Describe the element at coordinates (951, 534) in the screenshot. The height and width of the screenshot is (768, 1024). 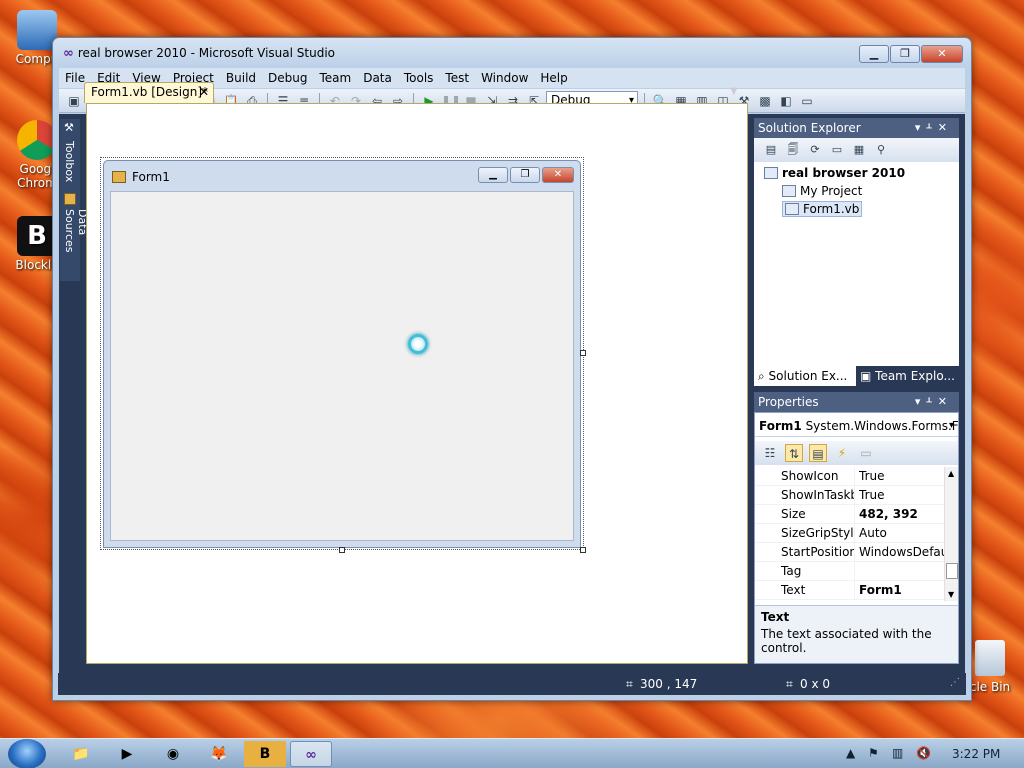
I see `property-grid-scrollbar: ▲ ▼` at that location.